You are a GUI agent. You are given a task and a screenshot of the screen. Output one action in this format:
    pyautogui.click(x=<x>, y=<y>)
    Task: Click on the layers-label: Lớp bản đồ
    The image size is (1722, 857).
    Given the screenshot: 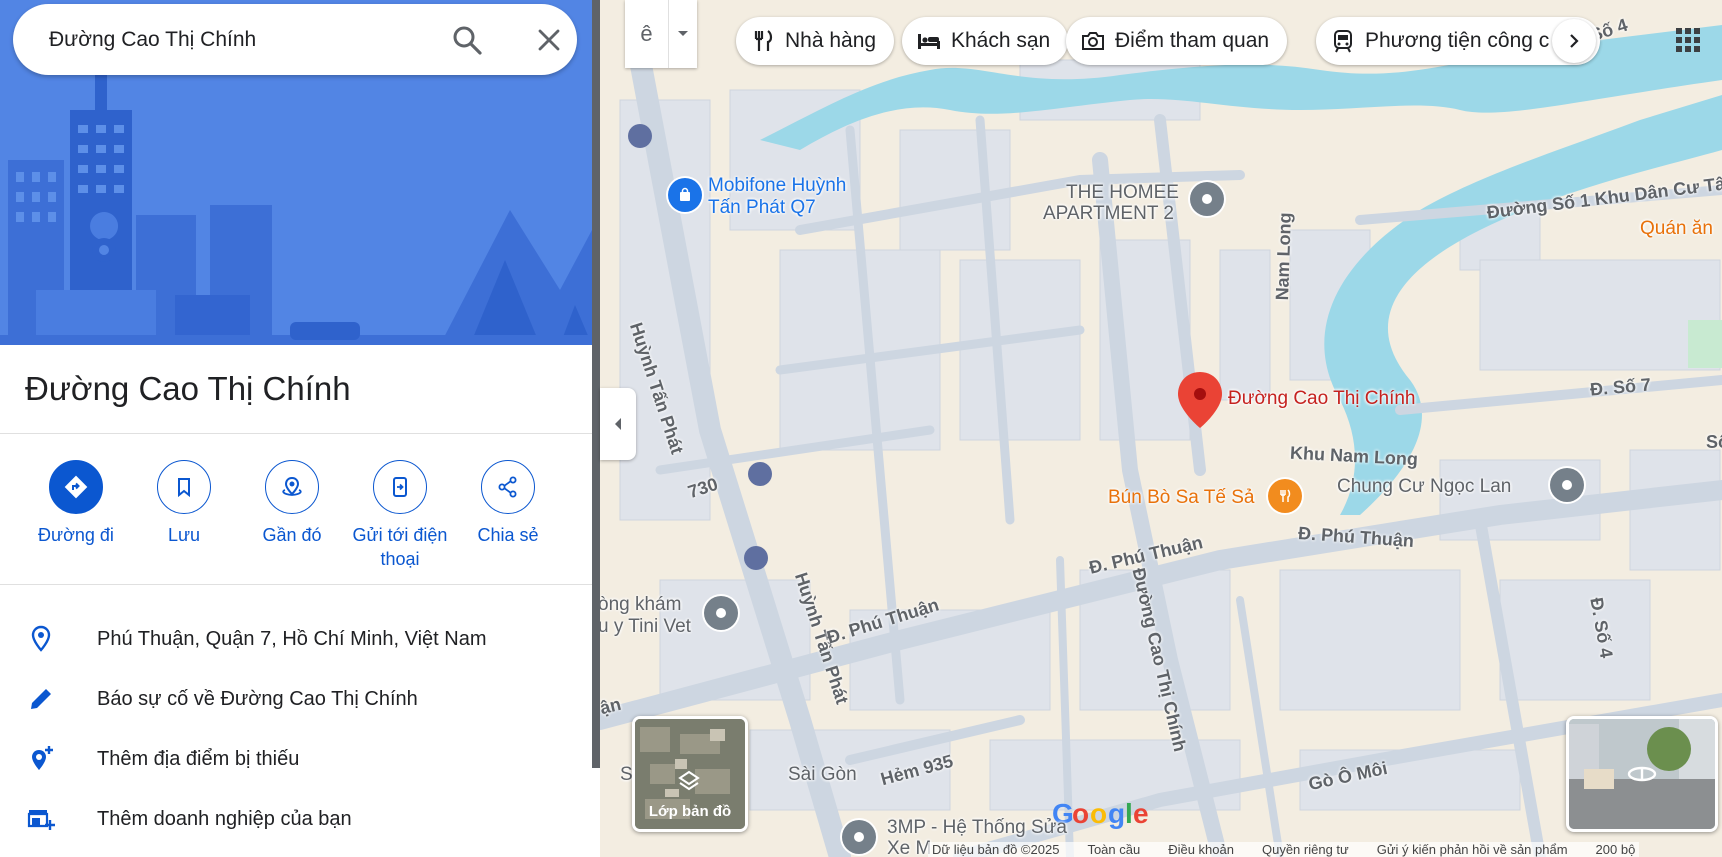 What is the action you would take?
    pyautogui.click(x=690, y=811)
    